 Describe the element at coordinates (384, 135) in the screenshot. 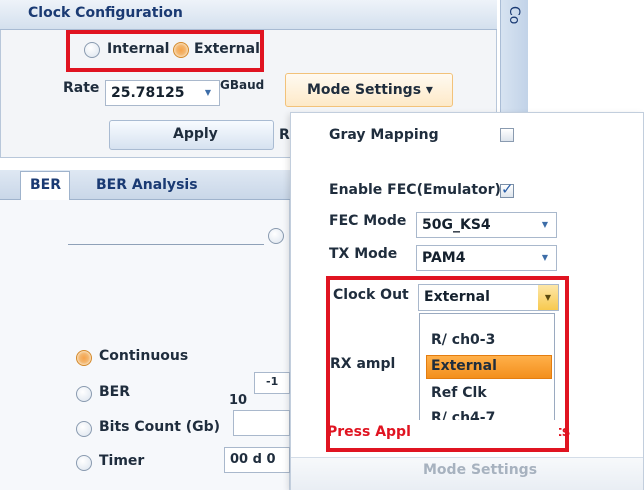

I see `gray-mapping-label: Gray Mapping` at that location.